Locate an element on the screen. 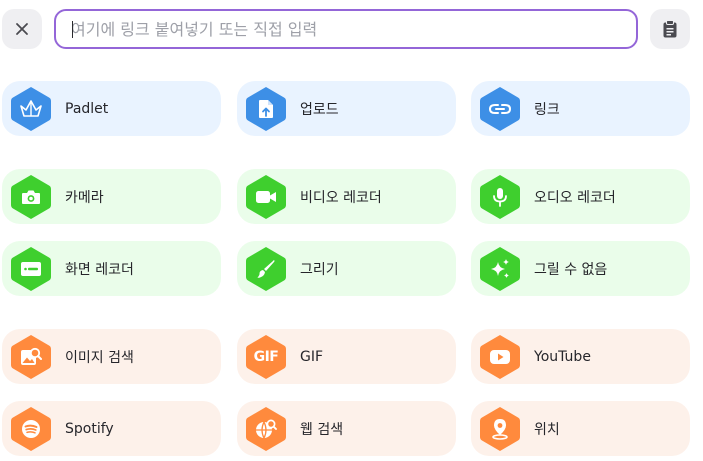  link-icon is located at coordinates (500, 108).